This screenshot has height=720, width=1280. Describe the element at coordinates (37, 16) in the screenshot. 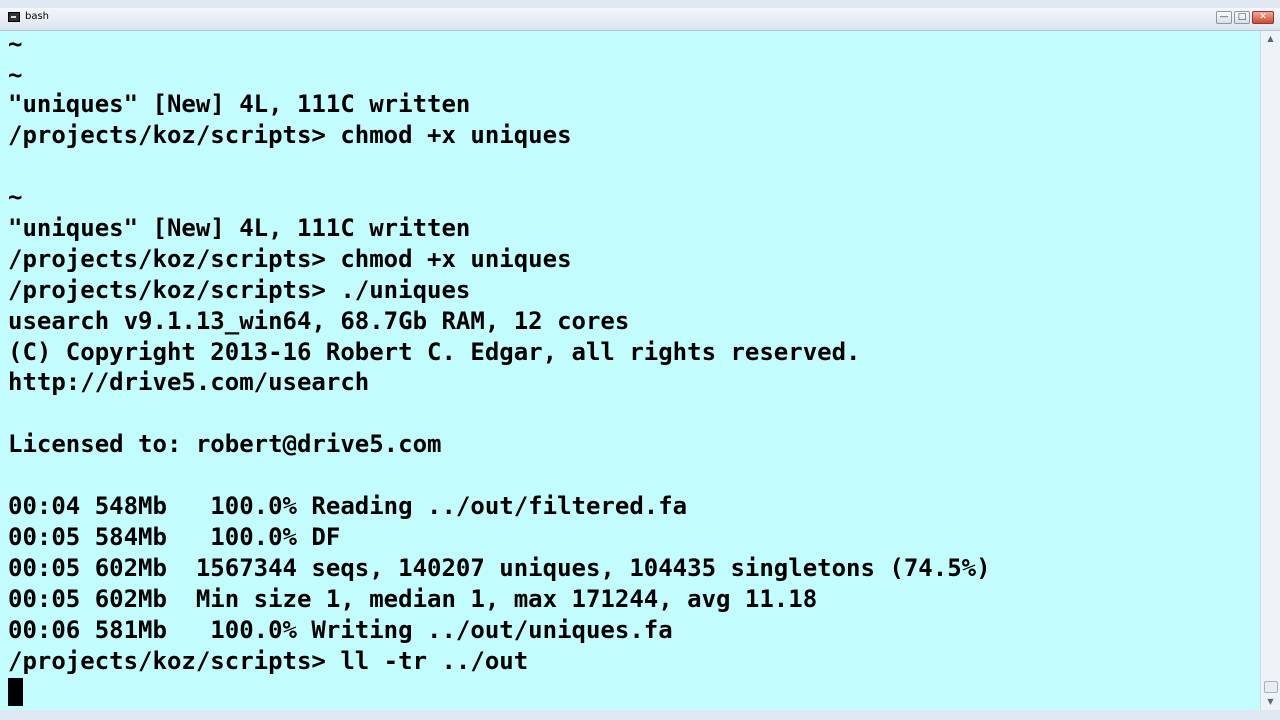

I see `window-title: bash` at that location.